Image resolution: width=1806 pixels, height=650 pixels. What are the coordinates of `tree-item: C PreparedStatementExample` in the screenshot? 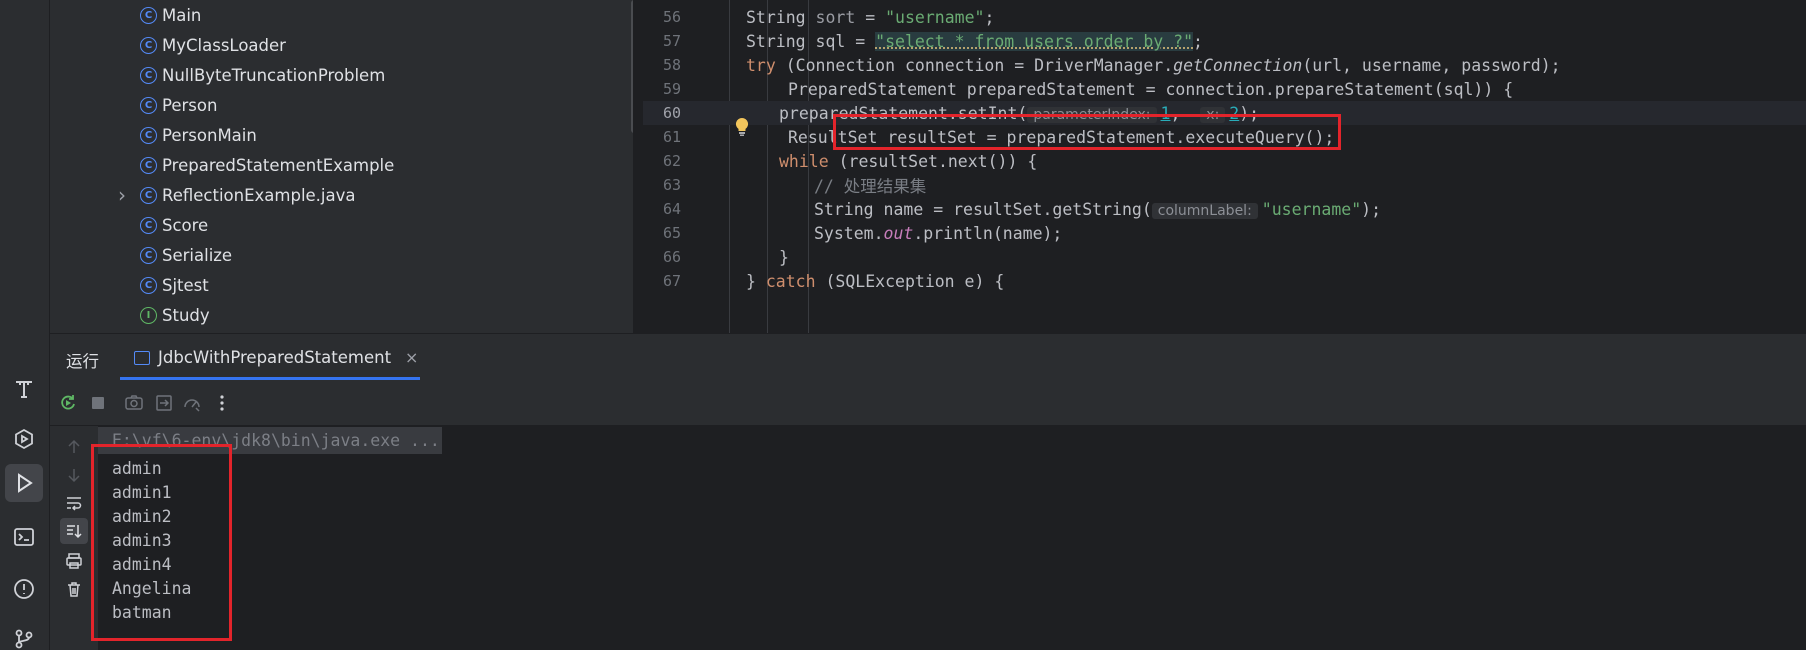 It's located at (267, 165).